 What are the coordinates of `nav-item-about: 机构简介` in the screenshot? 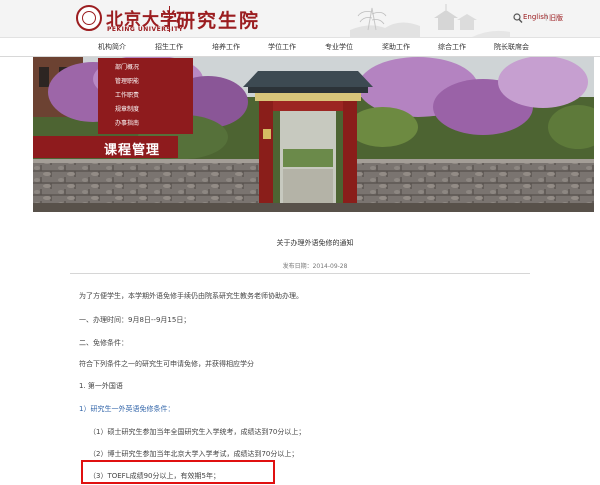 It's located at (112, 47).